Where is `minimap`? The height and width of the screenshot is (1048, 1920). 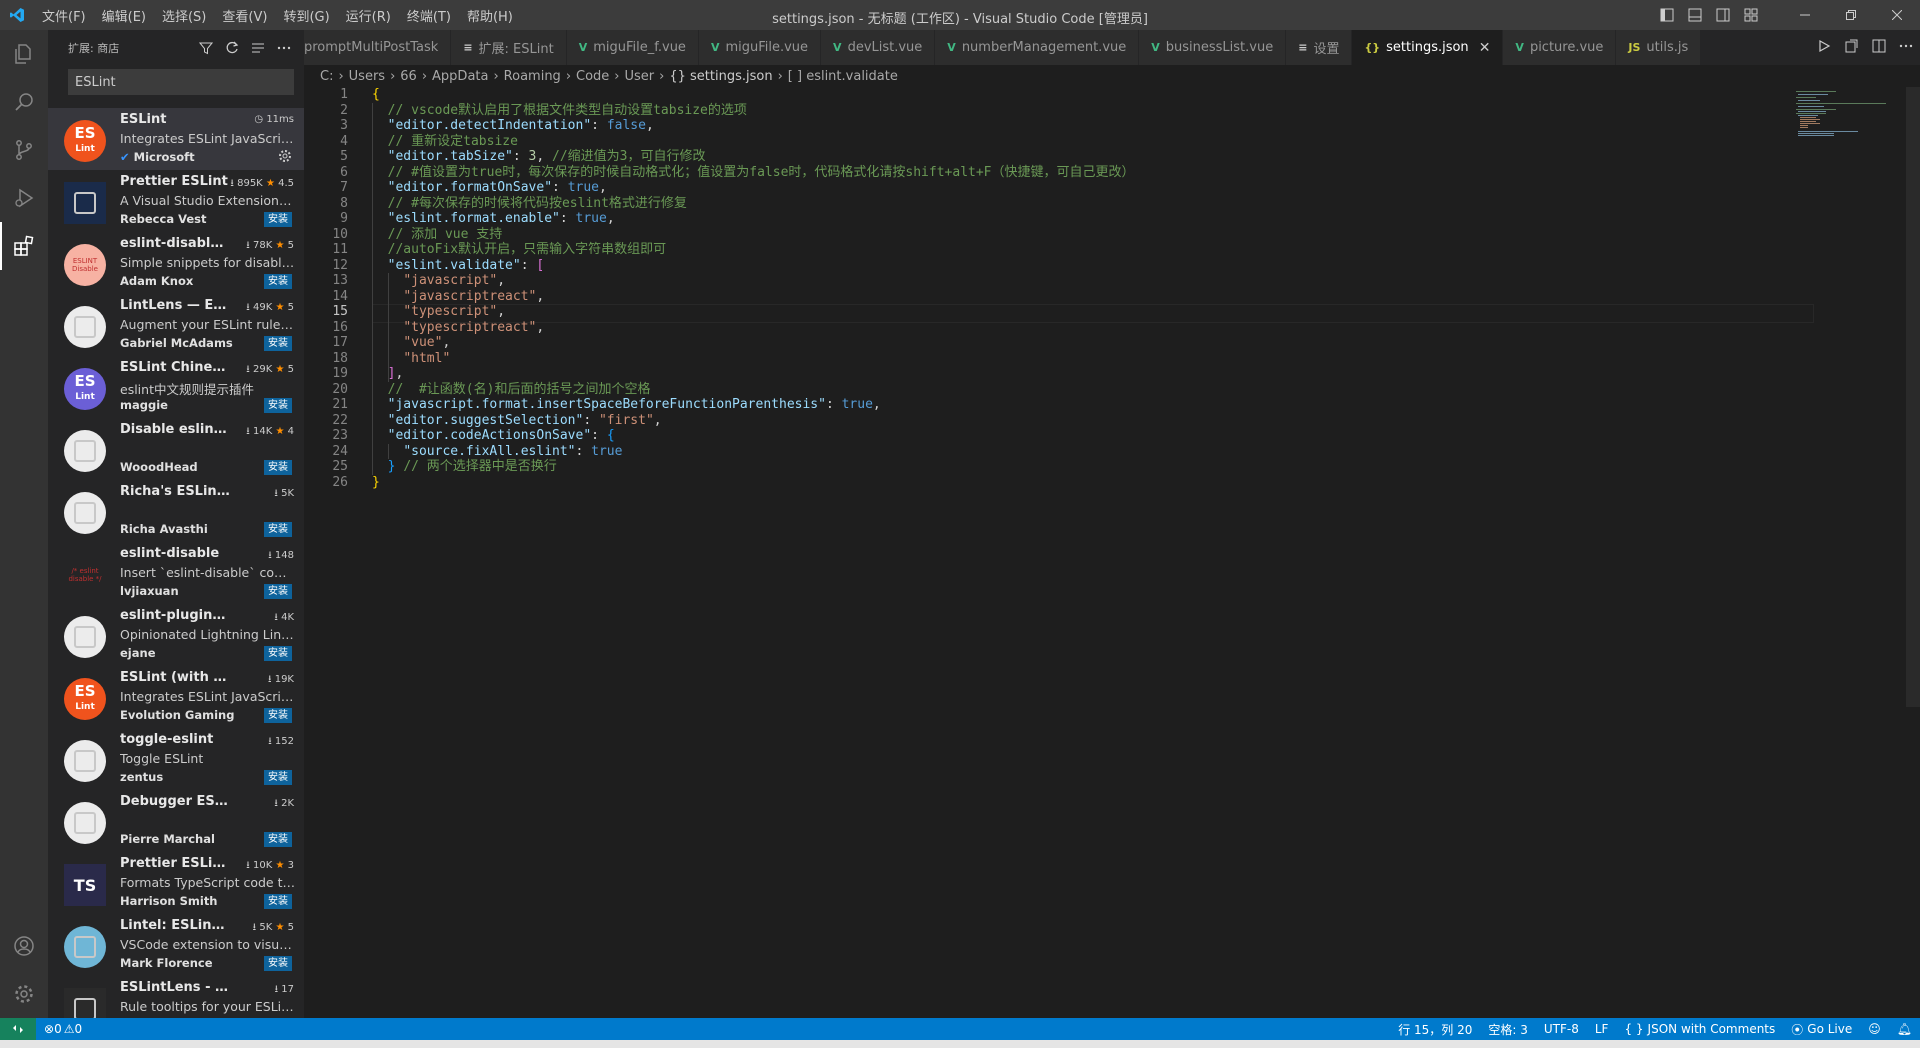 minimap is located at coordinates (1851, 122).